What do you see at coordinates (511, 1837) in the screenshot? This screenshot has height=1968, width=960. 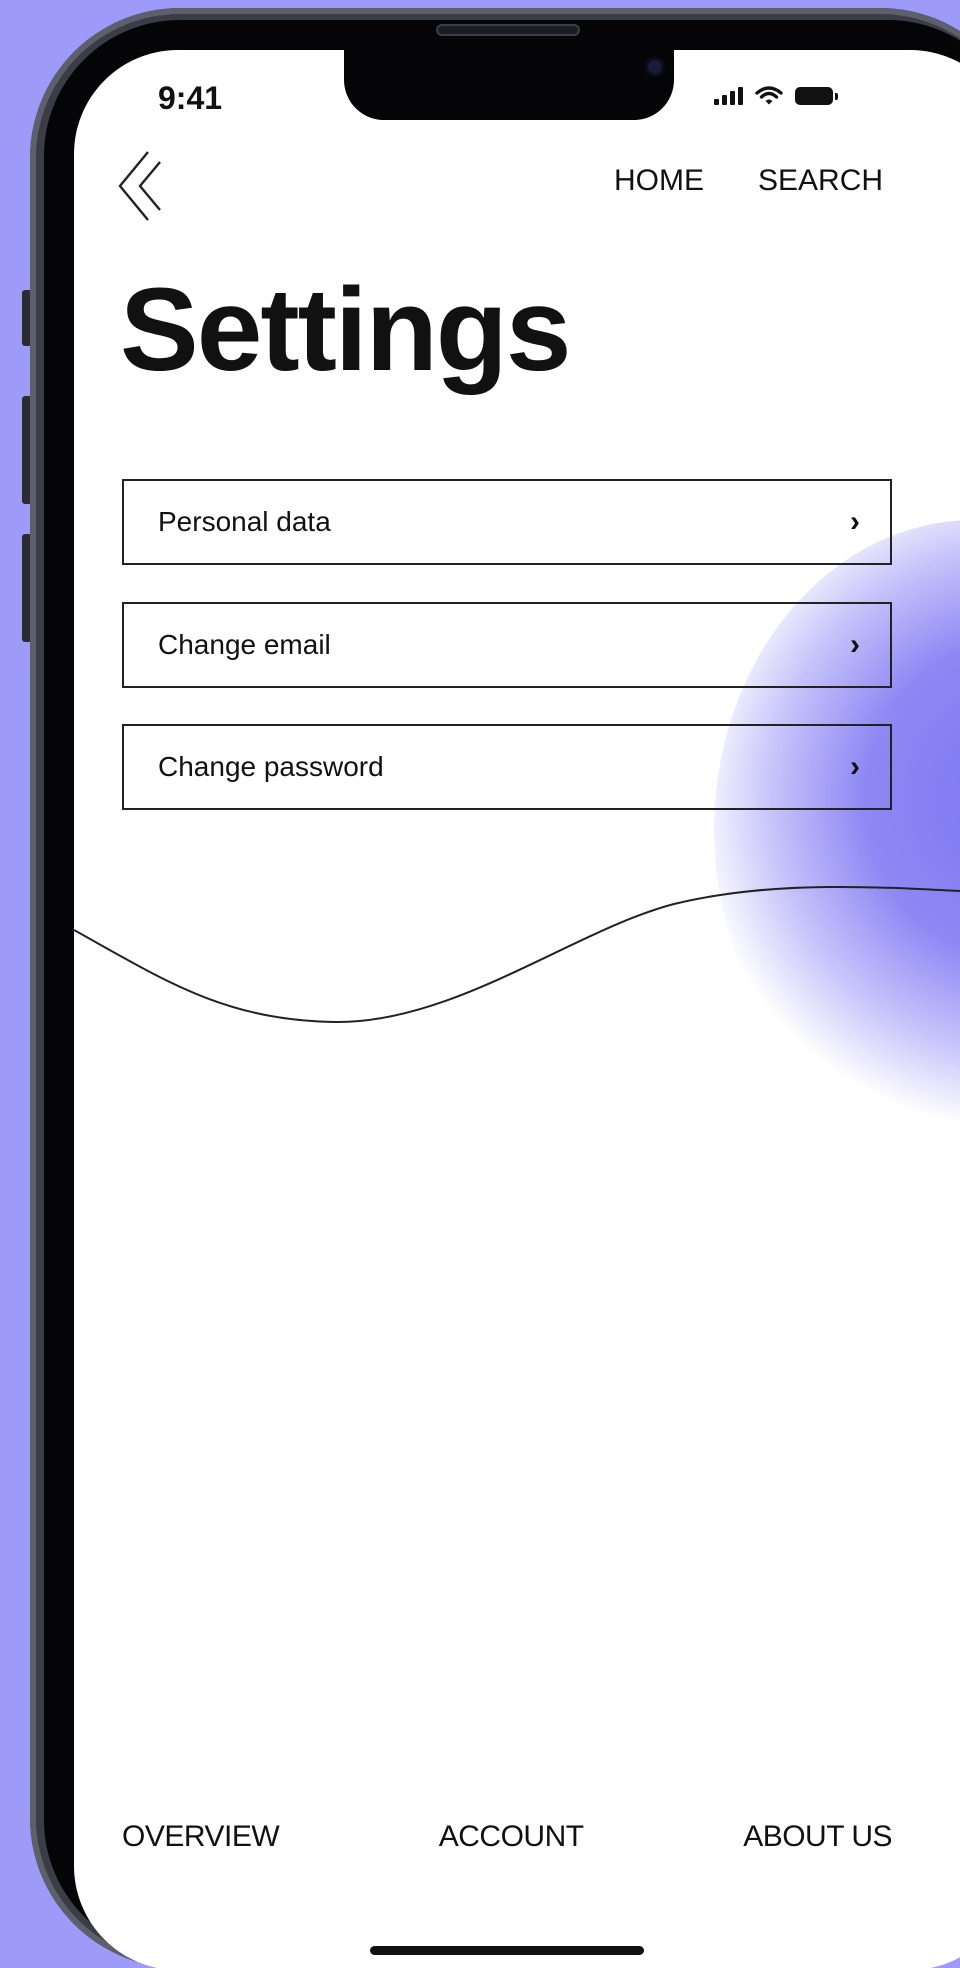 I see `nav-account: ACCOUNT` at bounding box center [511, 1837].